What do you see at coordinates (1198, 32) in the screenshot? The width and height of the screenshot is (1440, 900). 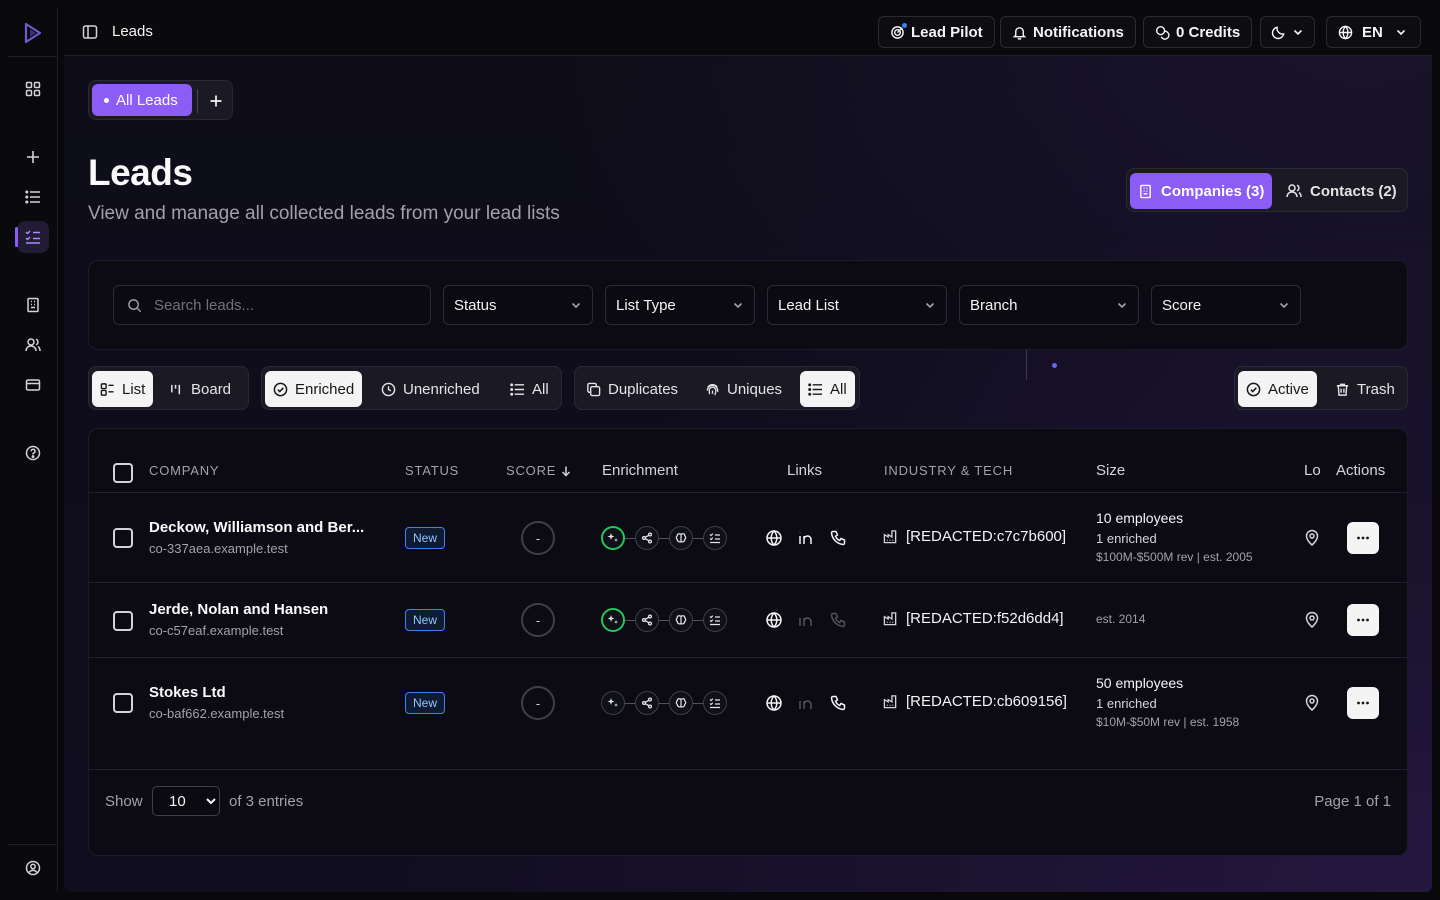 I see `credits-button: 0 Credits` at bounding box center [1198, 32].